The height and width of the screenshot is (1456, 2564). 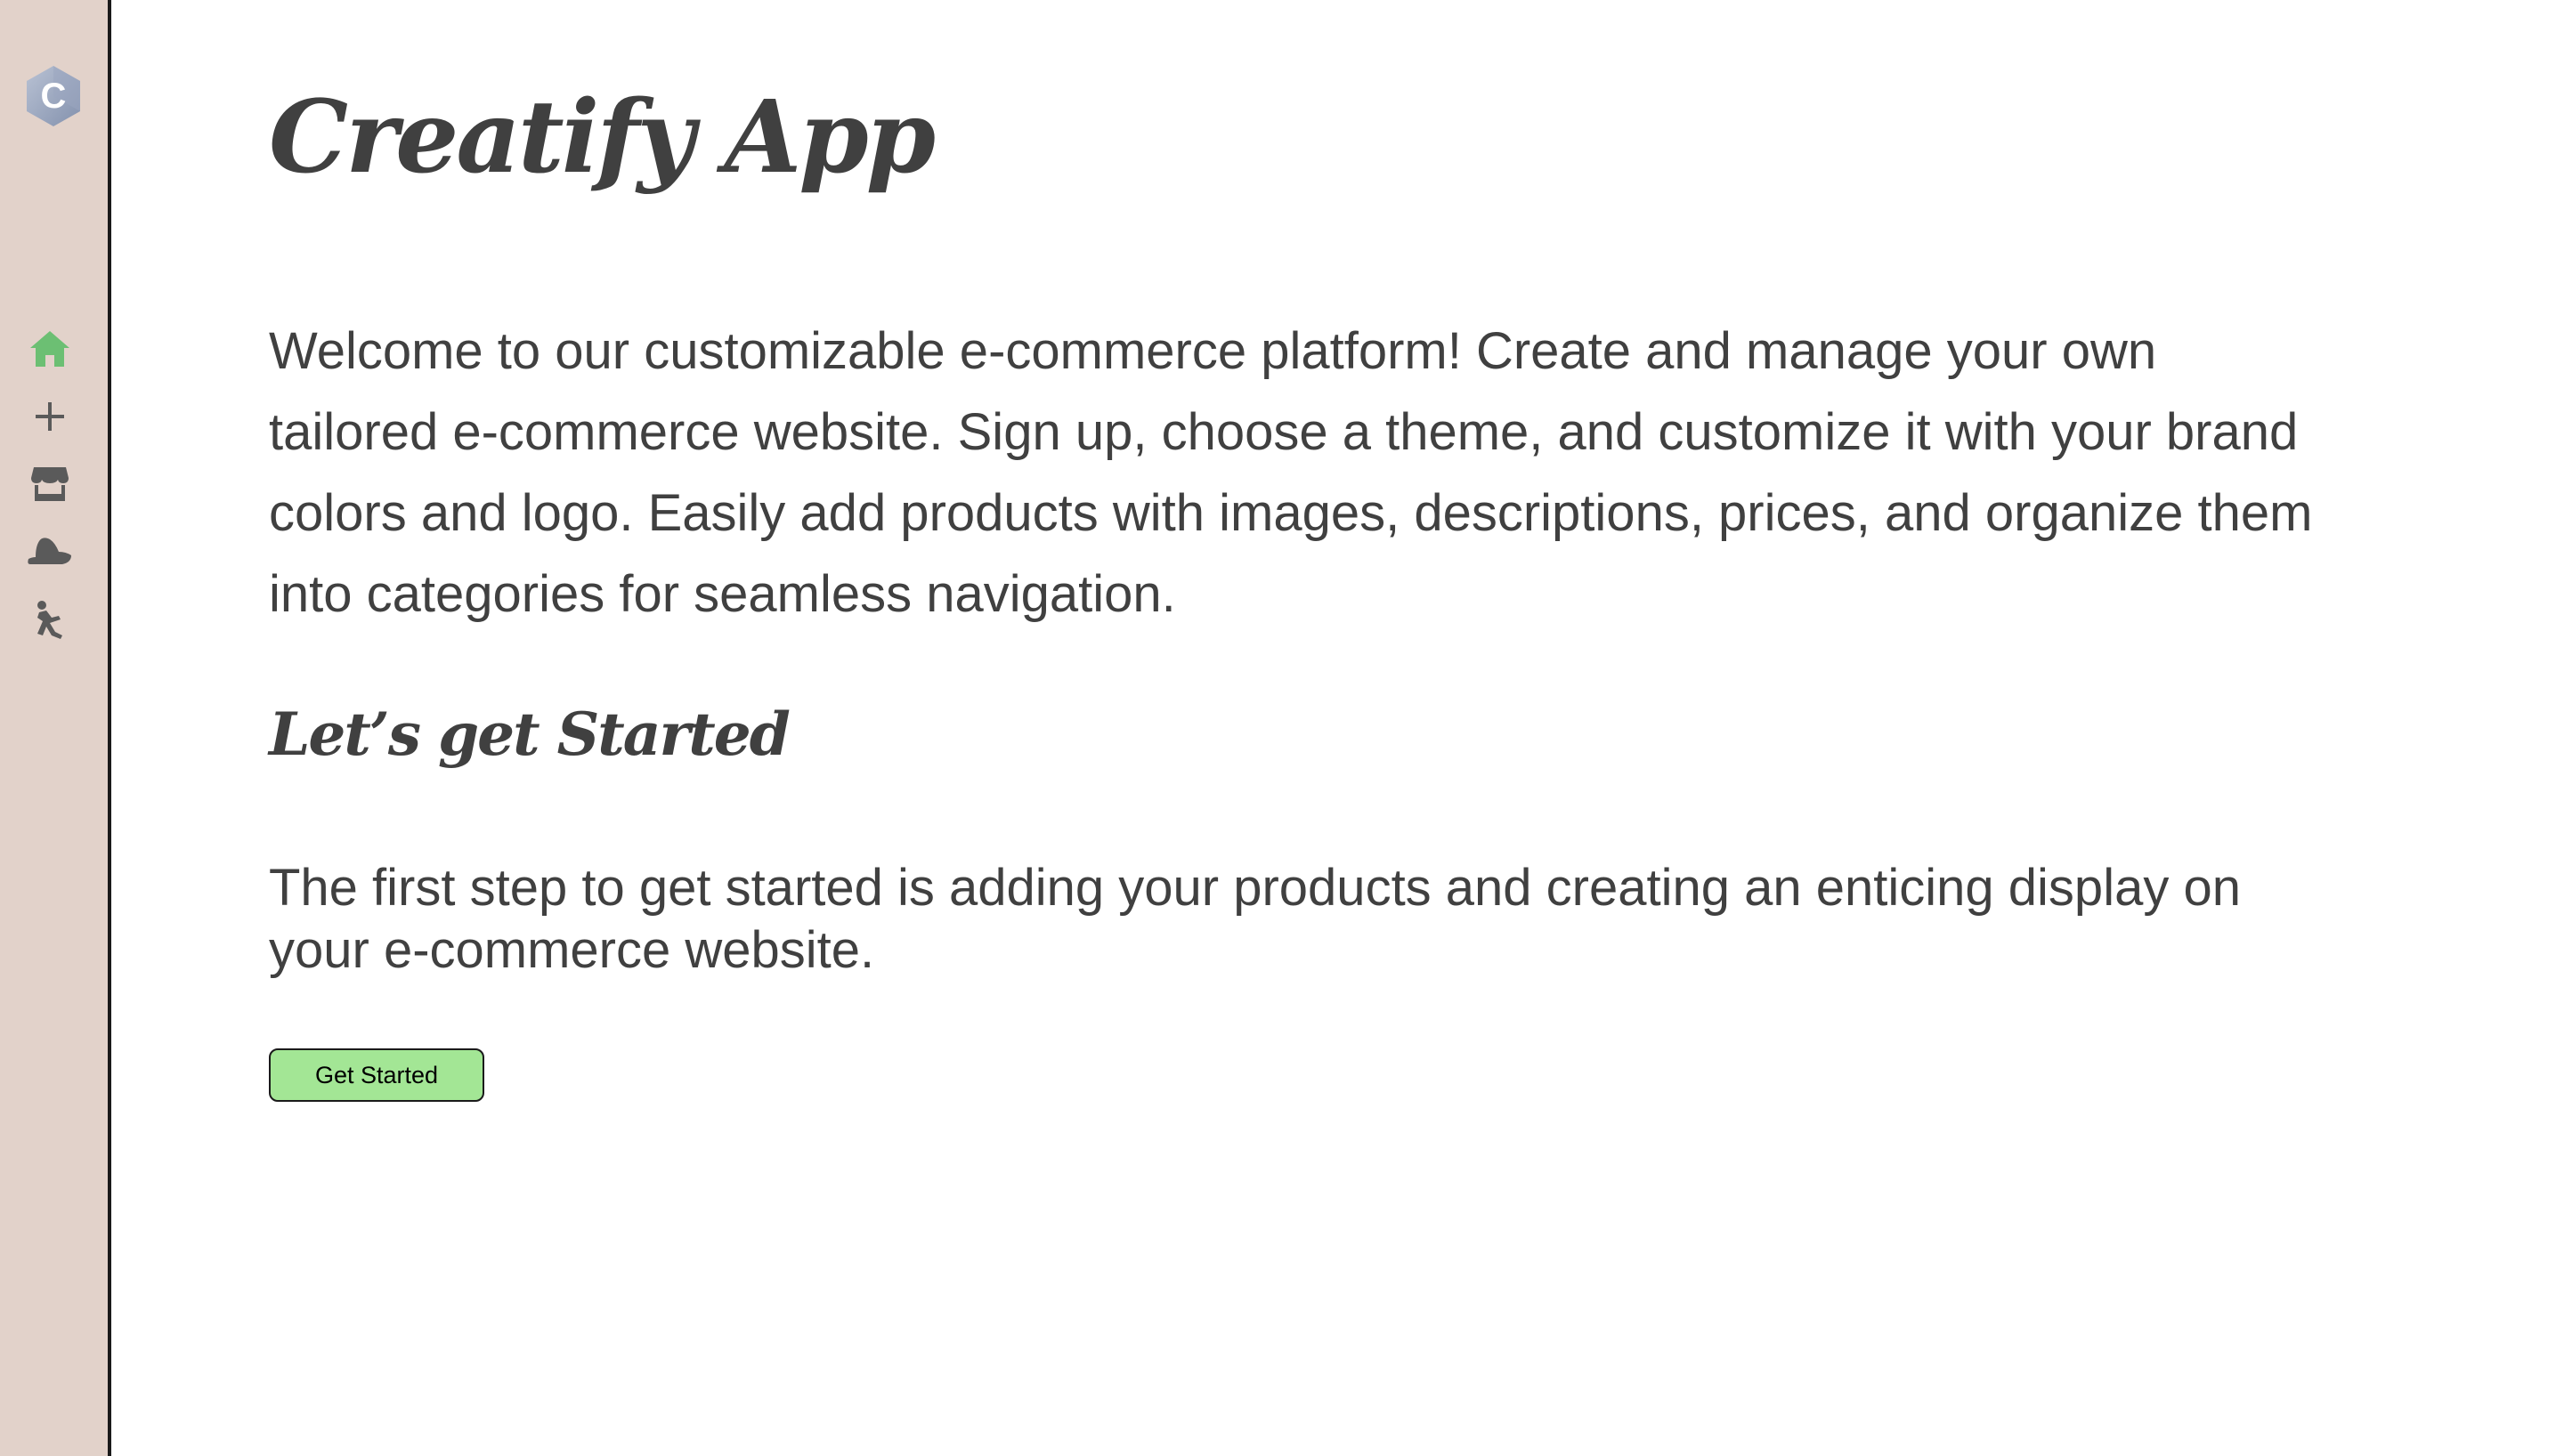 I want to click on section-title: Let’s get Started, so click(x=530, y=734).